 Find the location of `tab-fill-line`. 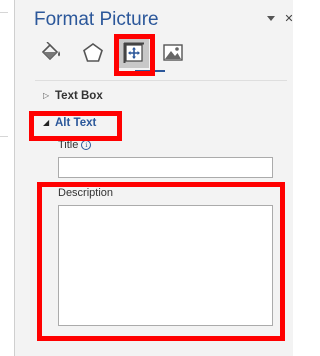

tab-fill-line is located at coordinates (50, 53).